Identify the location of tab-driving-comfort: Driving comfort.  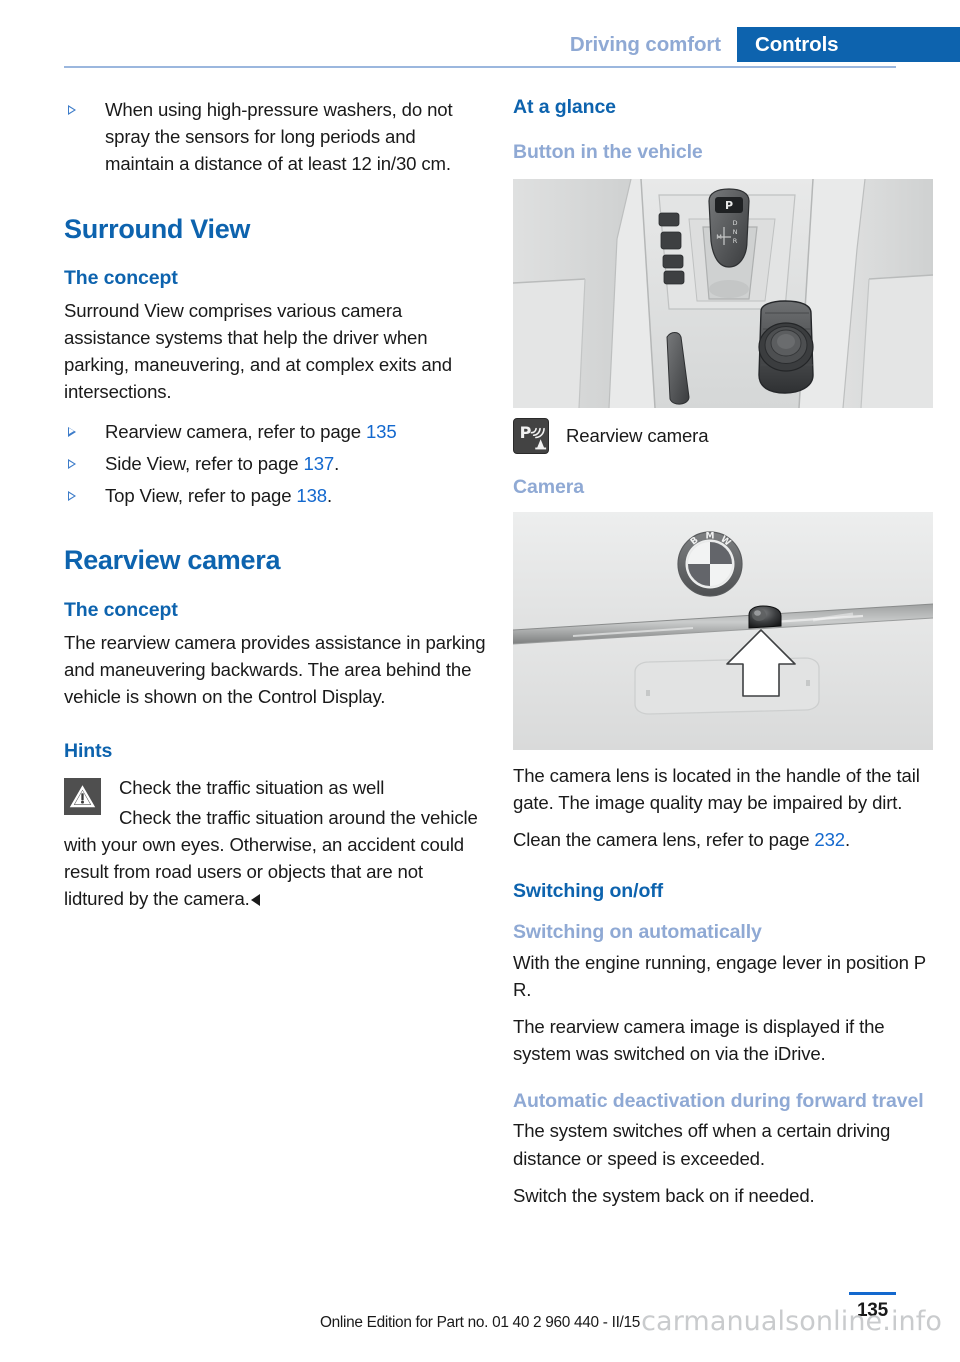
(644, 44).